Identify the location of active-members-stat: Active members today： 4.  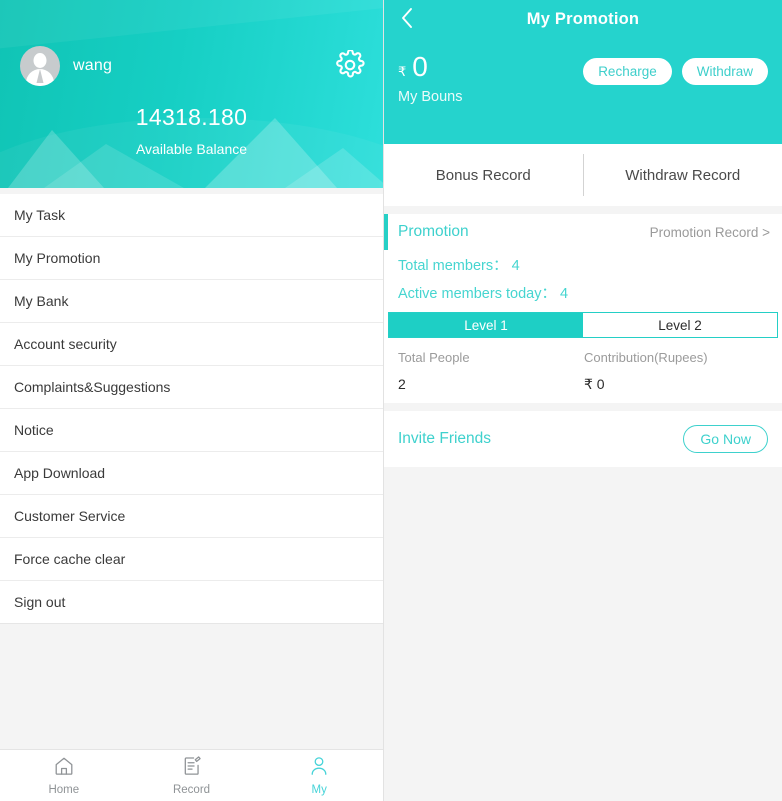
(483, 293).